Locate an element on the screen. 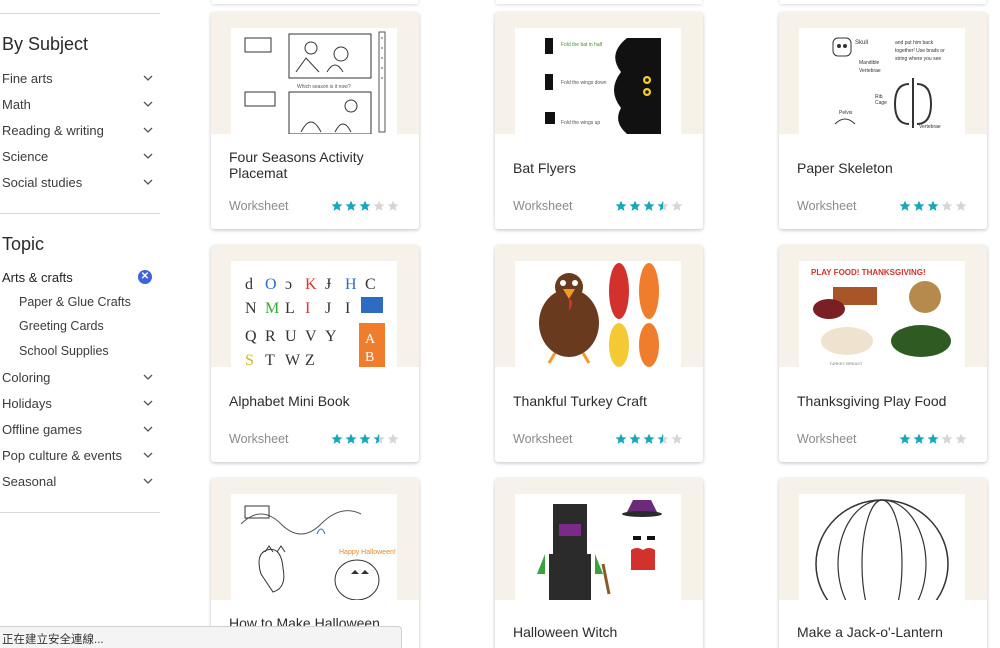  thumbnail-image: dO ɔK ɈH C NM LI JI QR UV Y AB ST WZ is located at coordinates (314, 314).